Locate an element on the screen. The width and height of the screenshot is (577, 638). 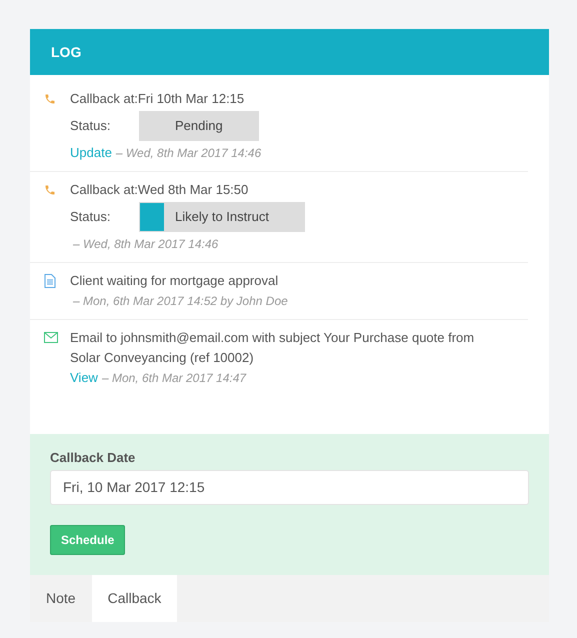
status-value: Likely to Instruct is located at coordinates (222, 217).